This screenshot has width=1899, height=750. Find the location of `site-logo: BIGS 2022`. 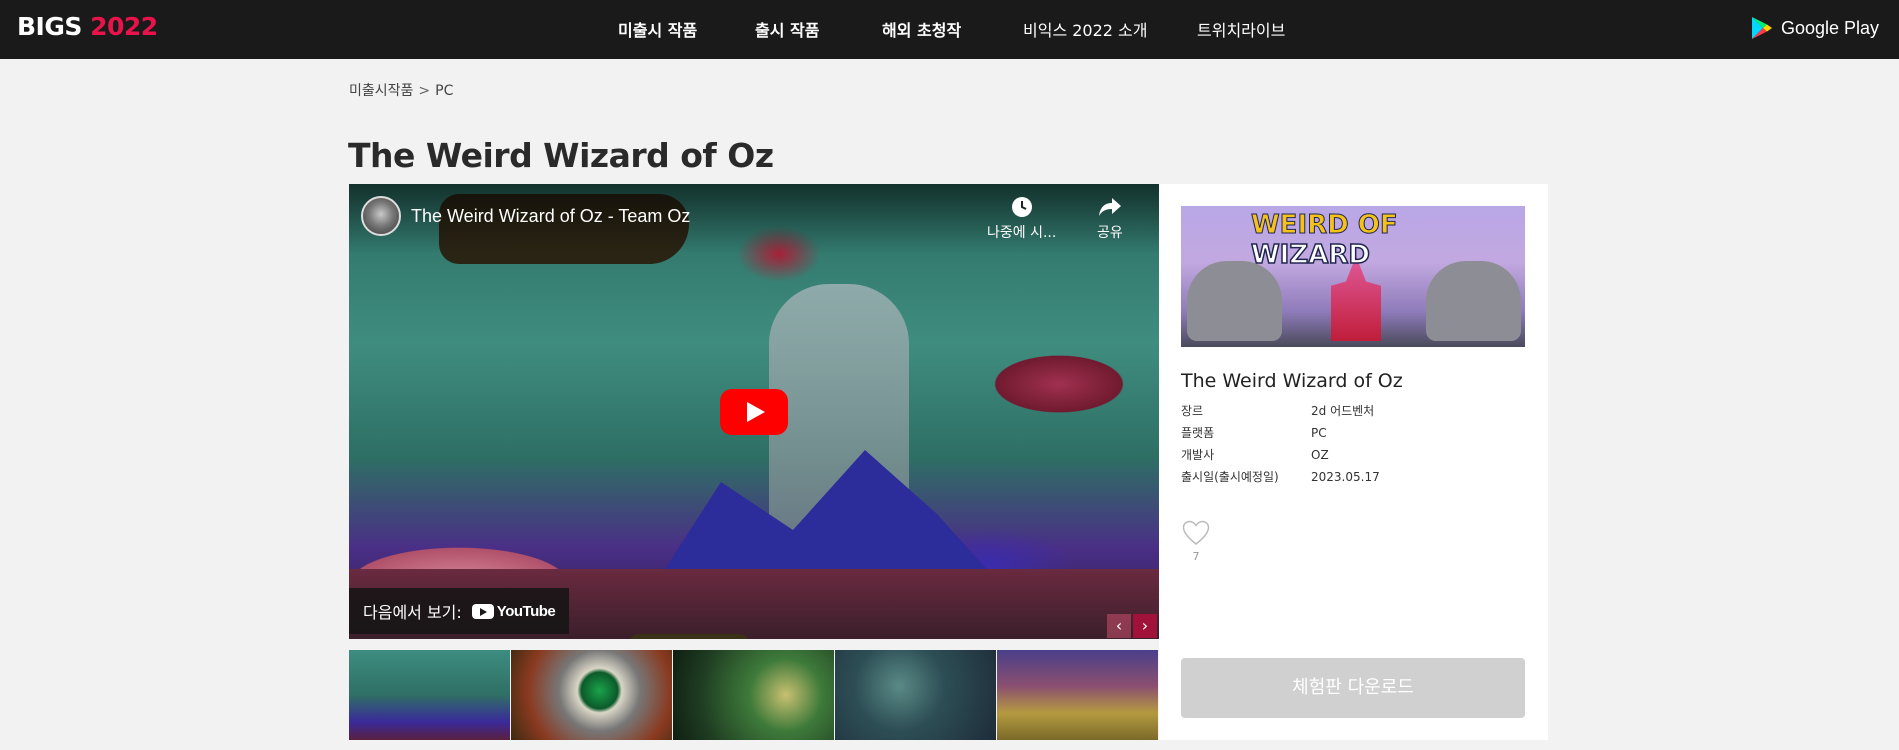

site-logo: BIGS 2022 is located at coordinates (87, 26).